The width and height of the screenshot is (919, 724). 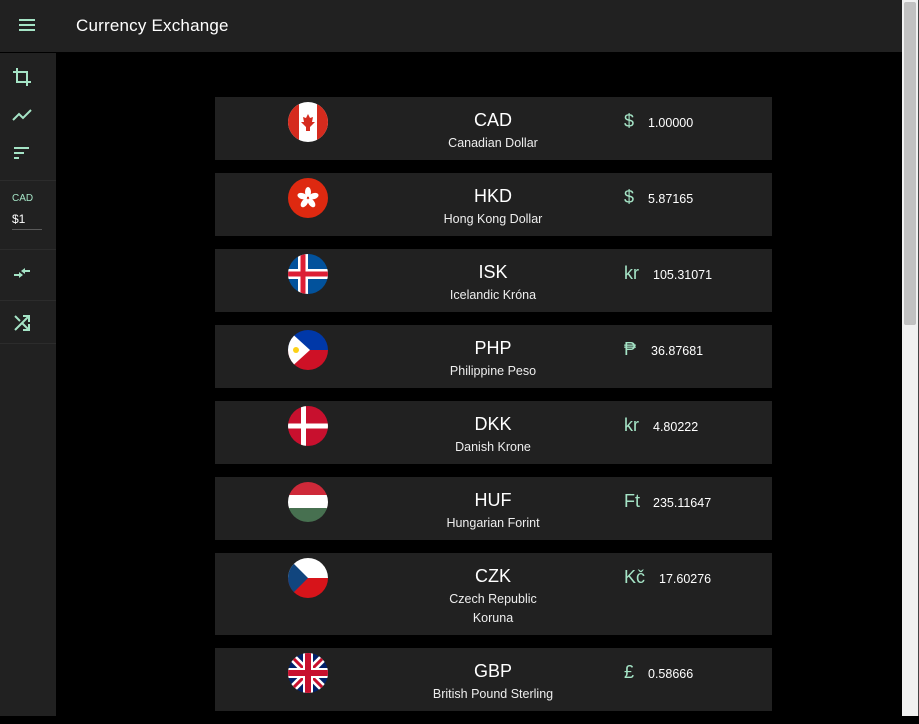 I want to click on currency-code: PHP, so click(x=493, y=348).